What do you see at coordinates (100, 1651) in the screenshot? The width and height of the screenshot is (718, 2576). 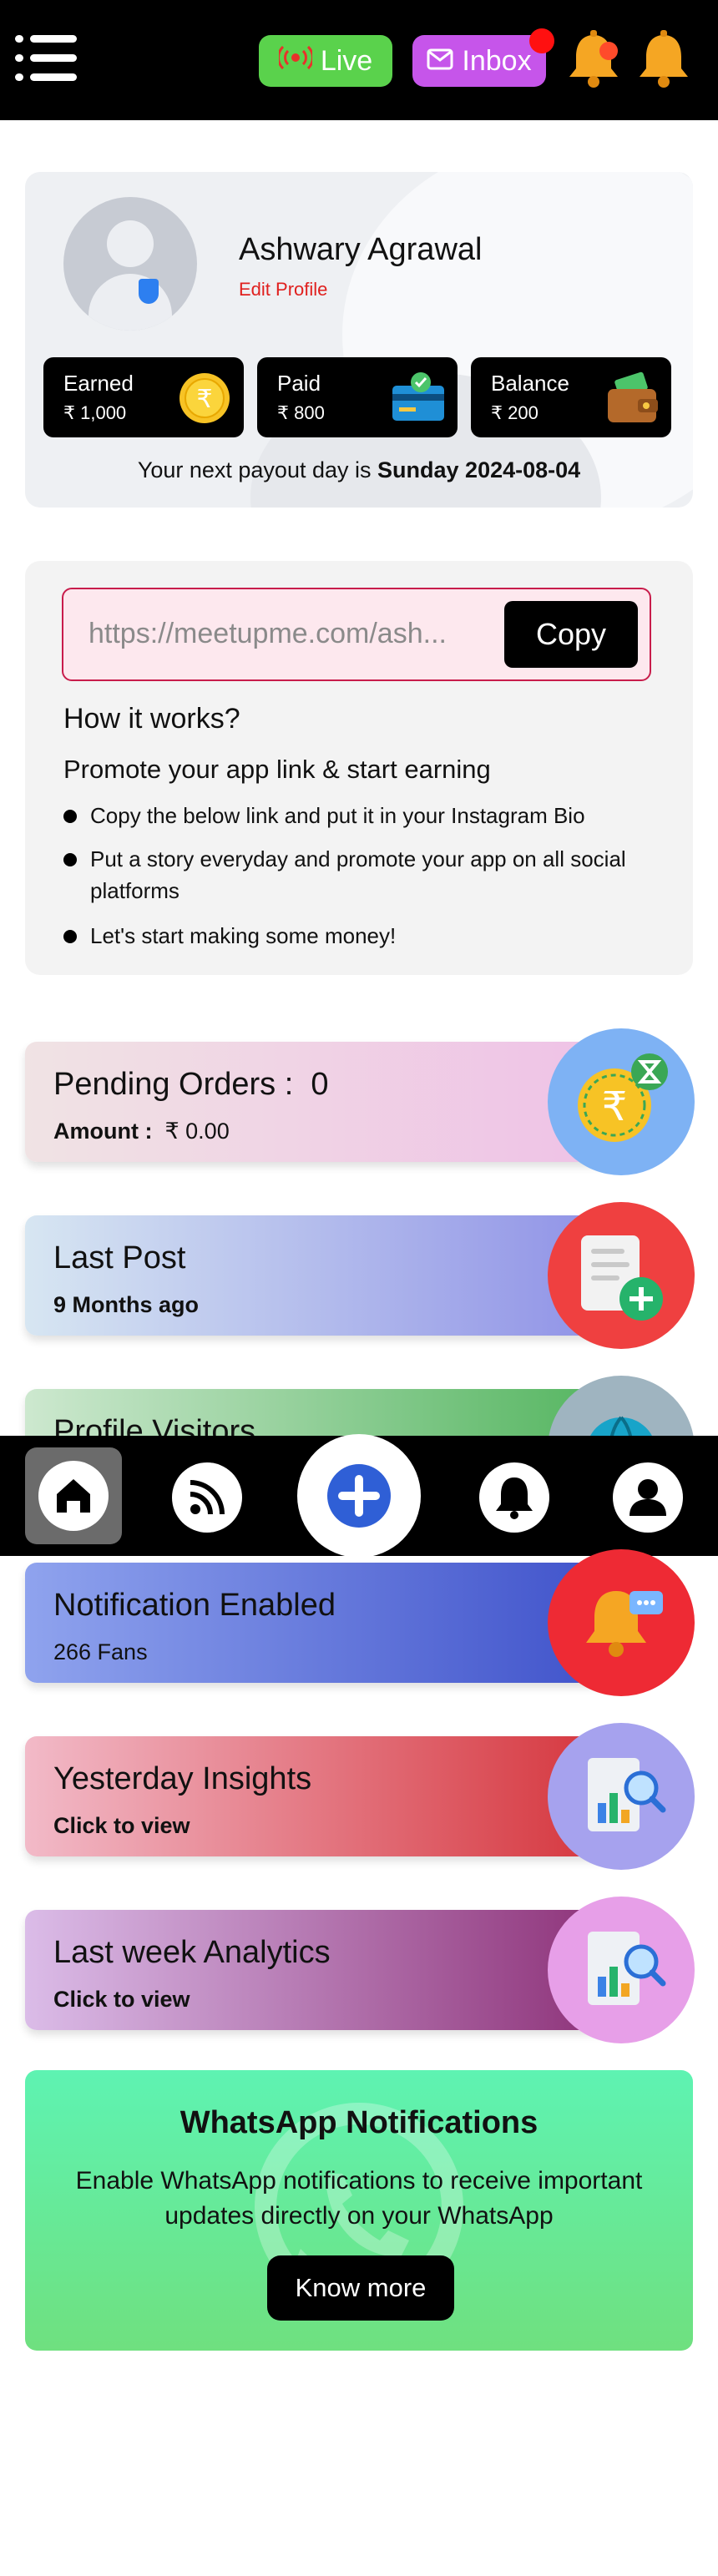 I see `notification-fans: 266 Fans` at bounding box center [100, 1651].